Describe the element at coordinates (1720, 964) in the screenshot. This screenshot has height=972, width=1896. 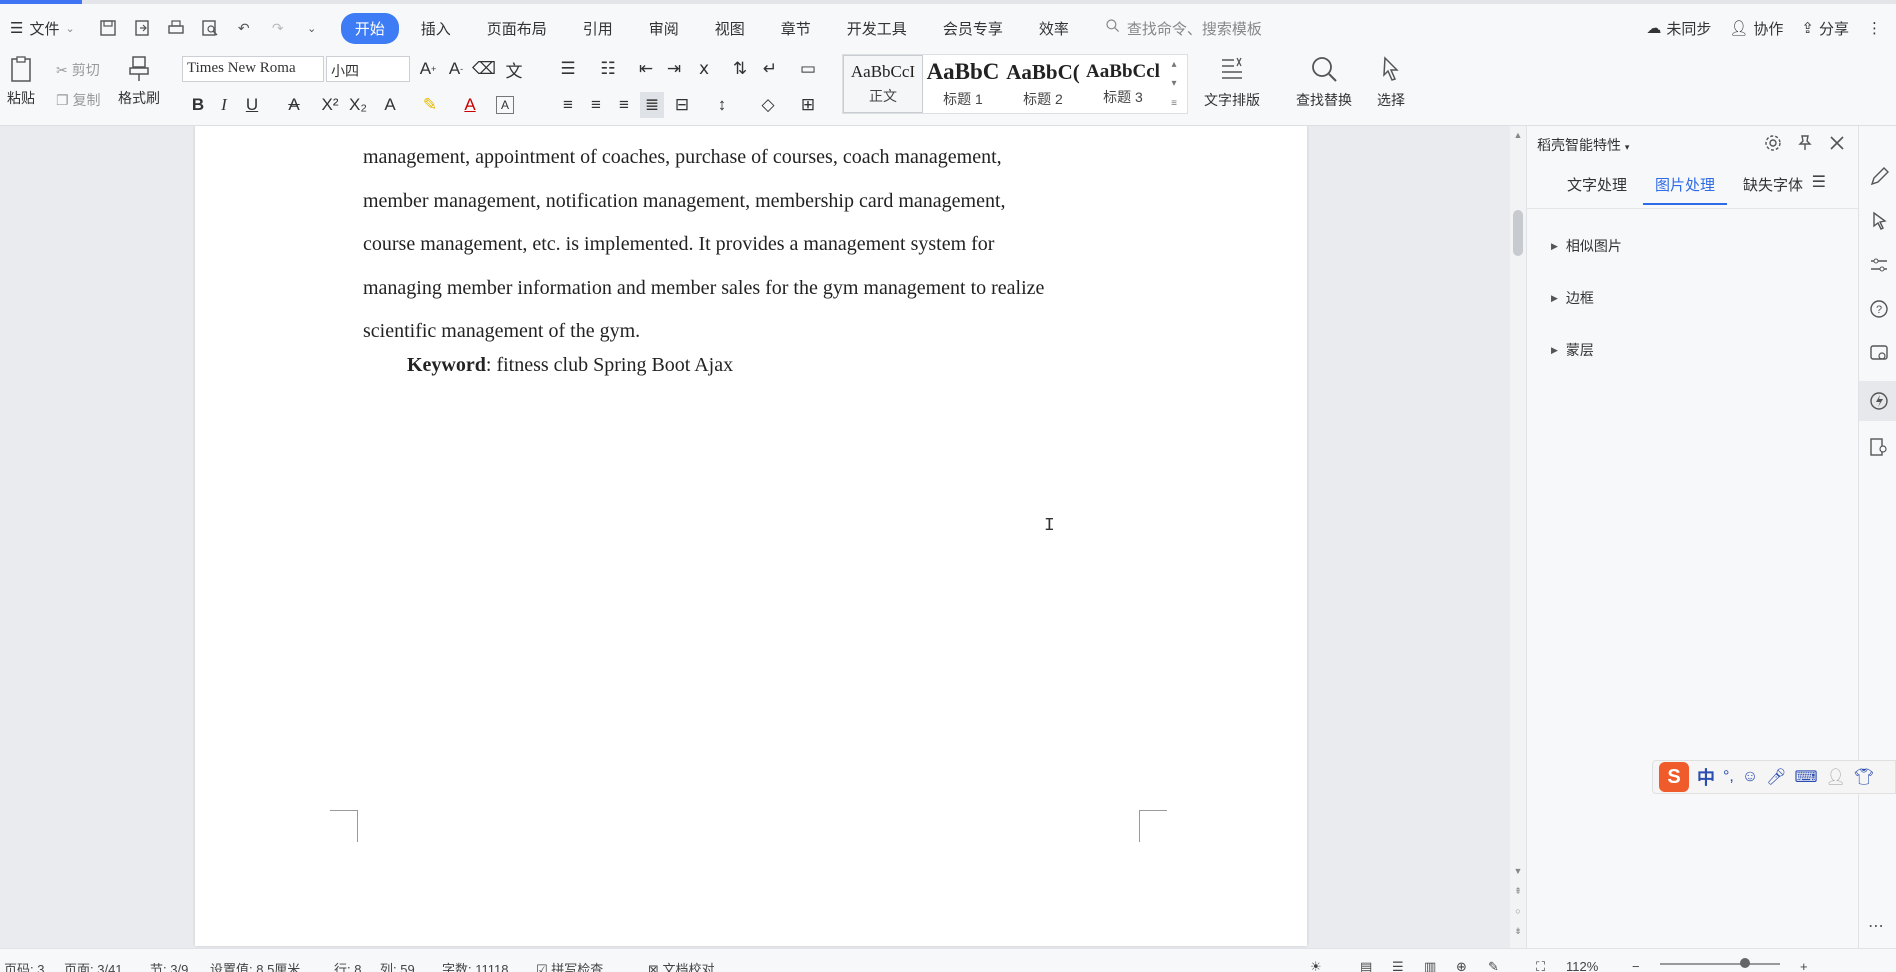
I see `zoom-slider` at that location.